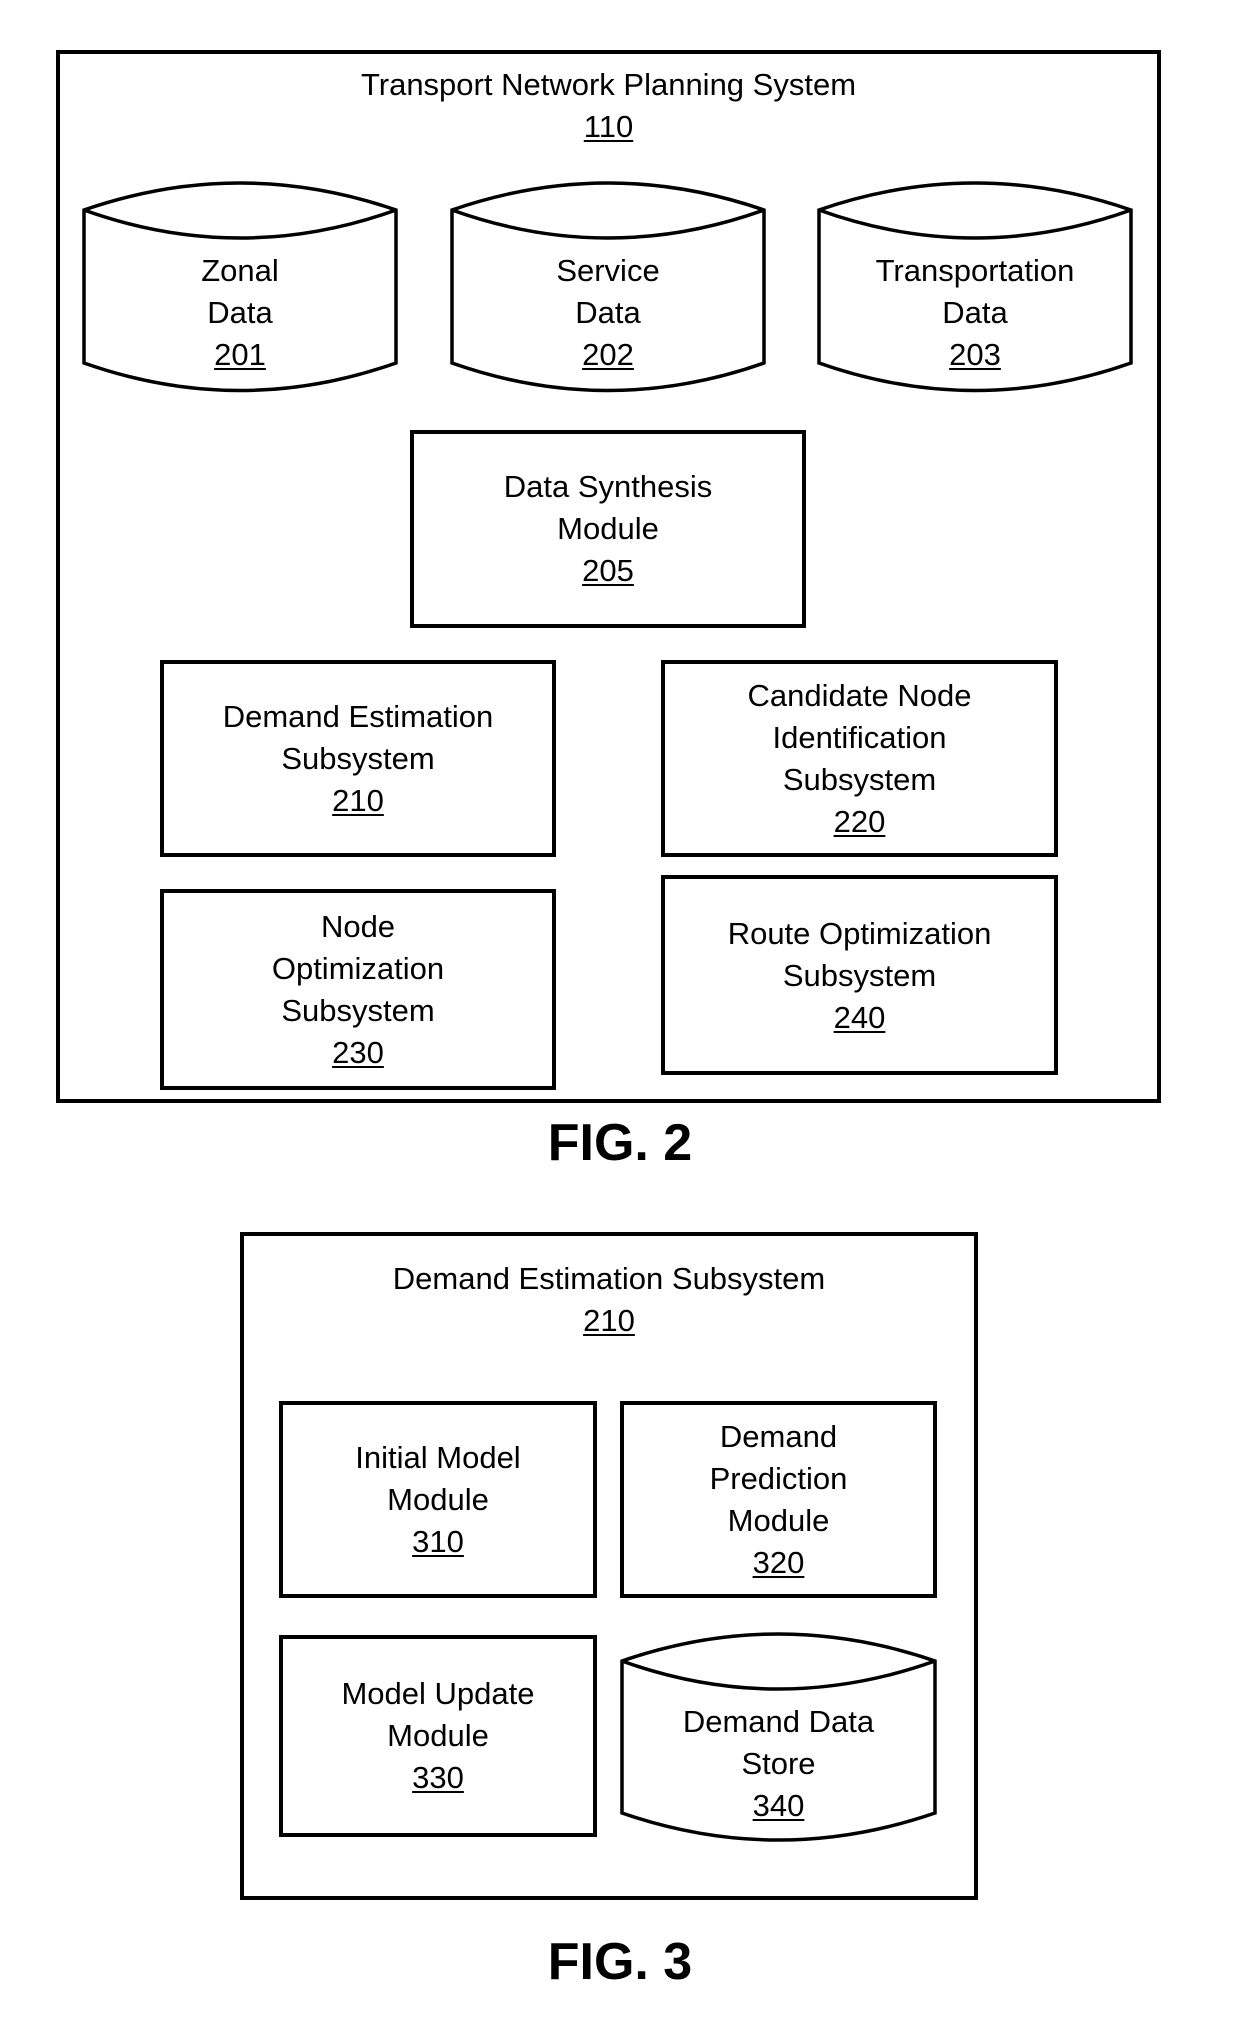  I want to click on data-store-line: Service, so click(608, 270).